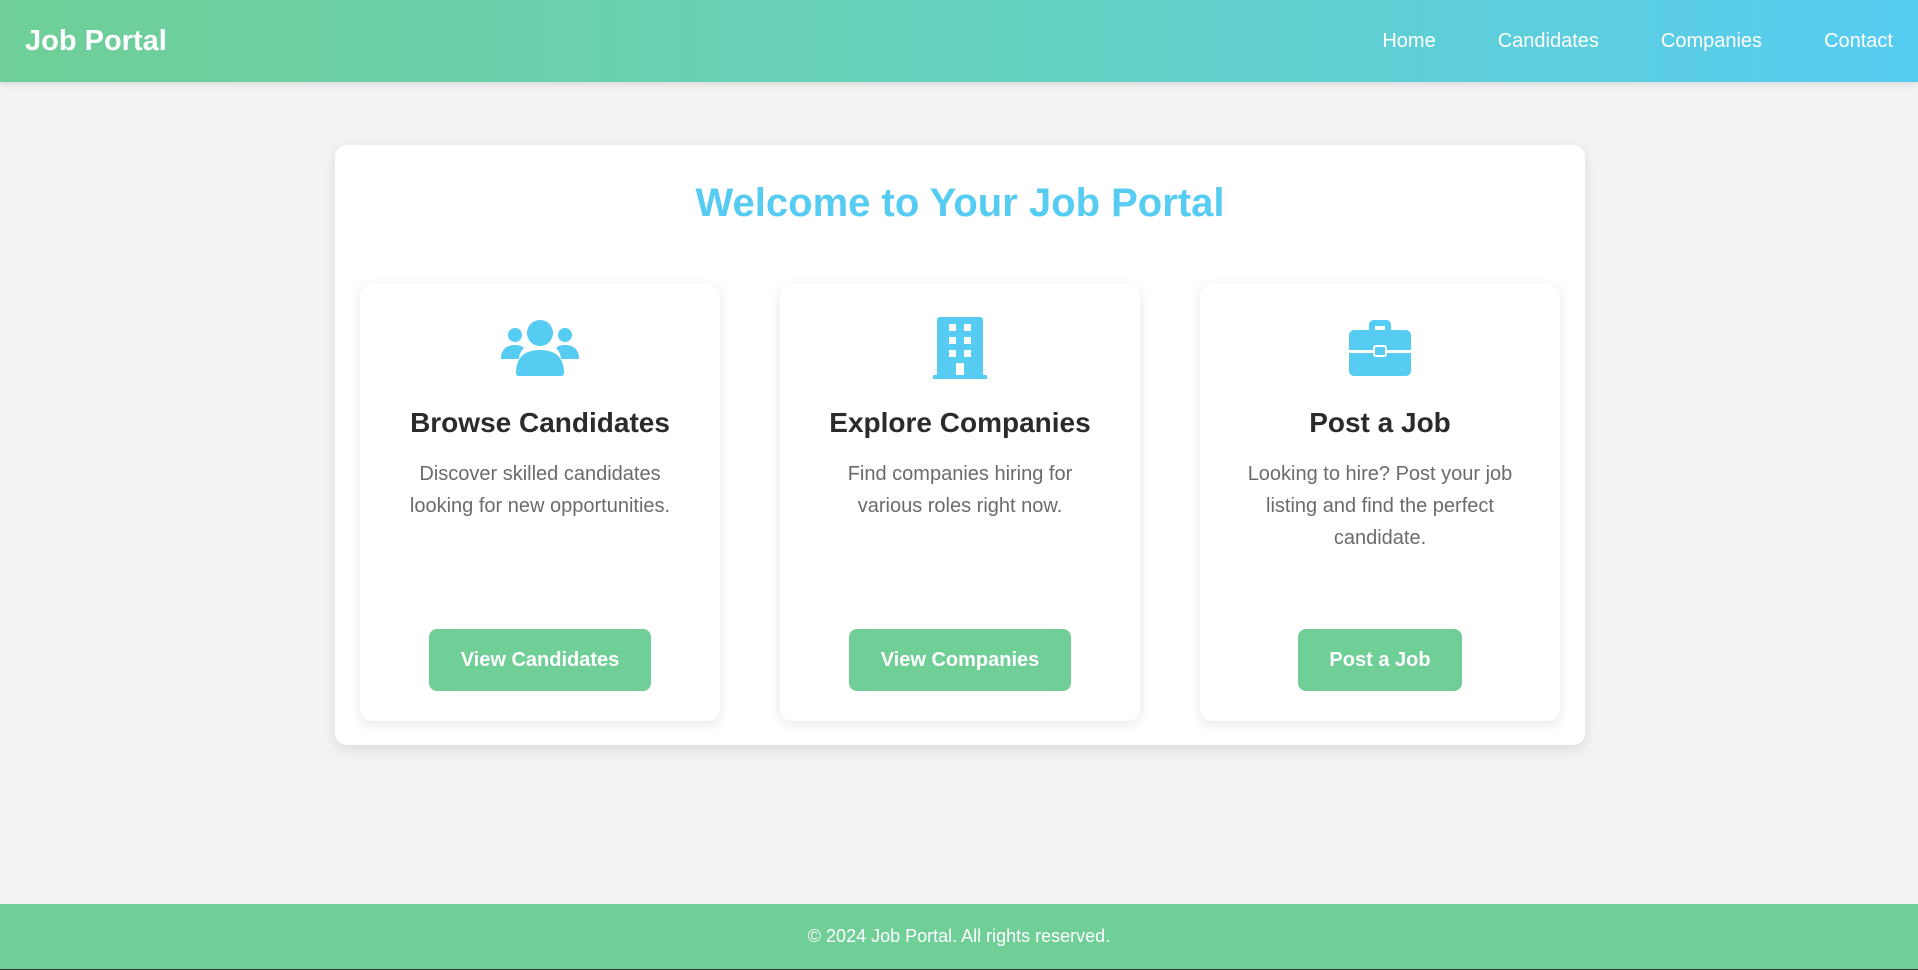 The image size is (1918, 970). What do you see at coordinates (1637, 41) in the screenshot?
I see `main-nav: Home Candidates Companies Contact` at bounding box center [1637, 41].